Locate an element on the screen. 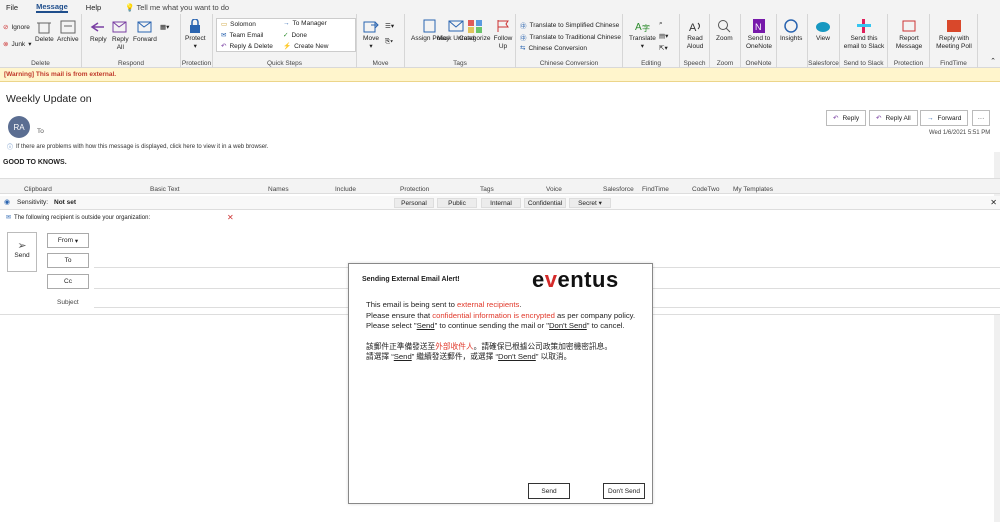 The width and height of the screenshot is (1000, 522). menu-help: Help is located at coordinates (93, 7).